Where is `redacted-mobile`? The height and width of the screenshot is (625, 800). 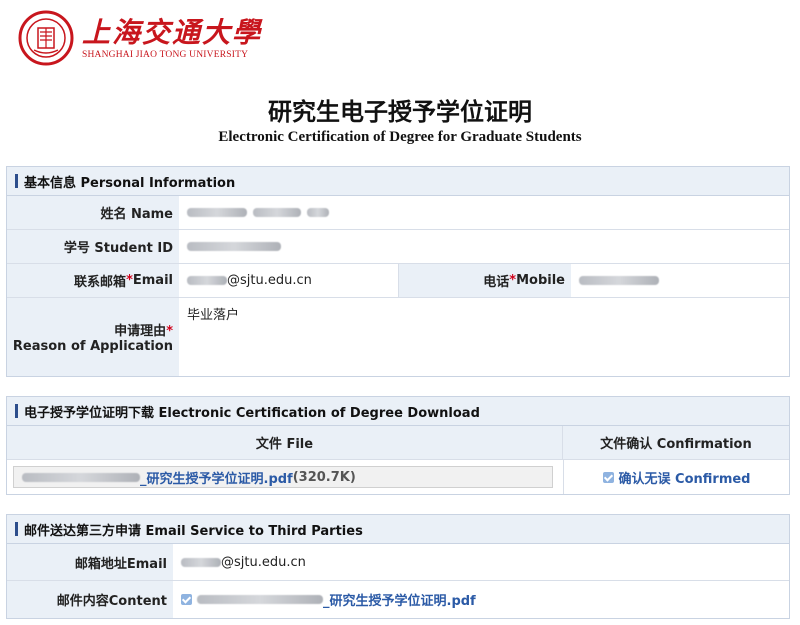
redacted-mobile is located at coordinates (619, 280).